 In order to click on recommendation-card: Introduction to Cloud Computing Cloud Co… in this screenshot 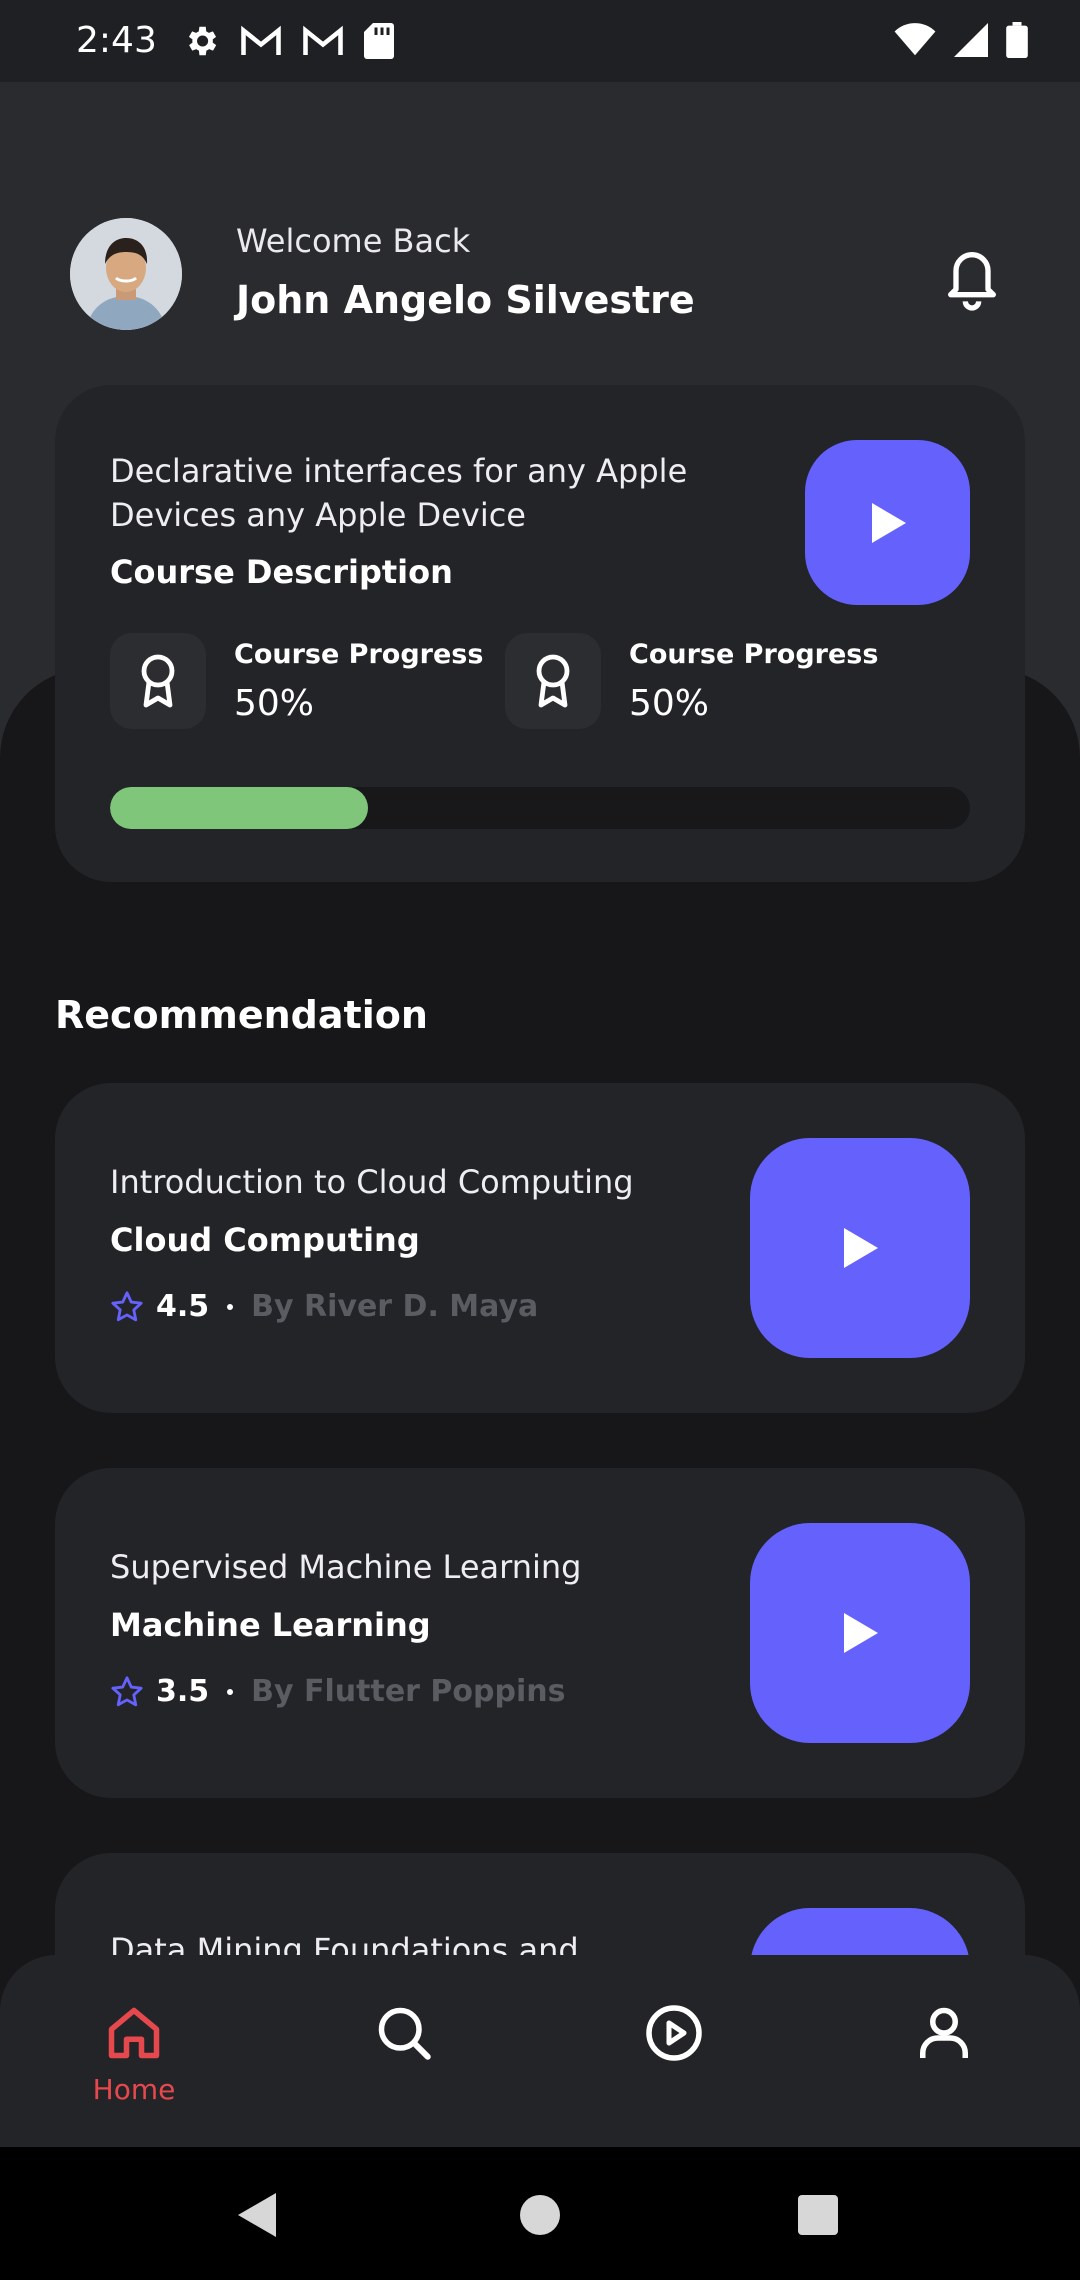, I will do `click(540, 1248)`.